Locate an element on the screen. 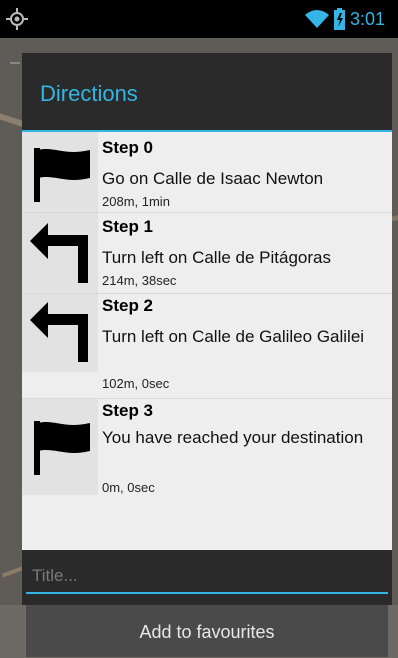  title-input is located at coordinates (212, 576).